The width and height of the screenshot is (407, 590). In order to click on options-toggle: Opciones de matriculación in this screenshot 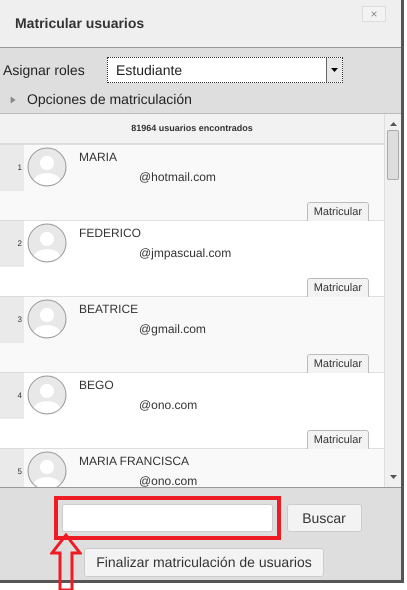, I will do `click(101, 99)`.